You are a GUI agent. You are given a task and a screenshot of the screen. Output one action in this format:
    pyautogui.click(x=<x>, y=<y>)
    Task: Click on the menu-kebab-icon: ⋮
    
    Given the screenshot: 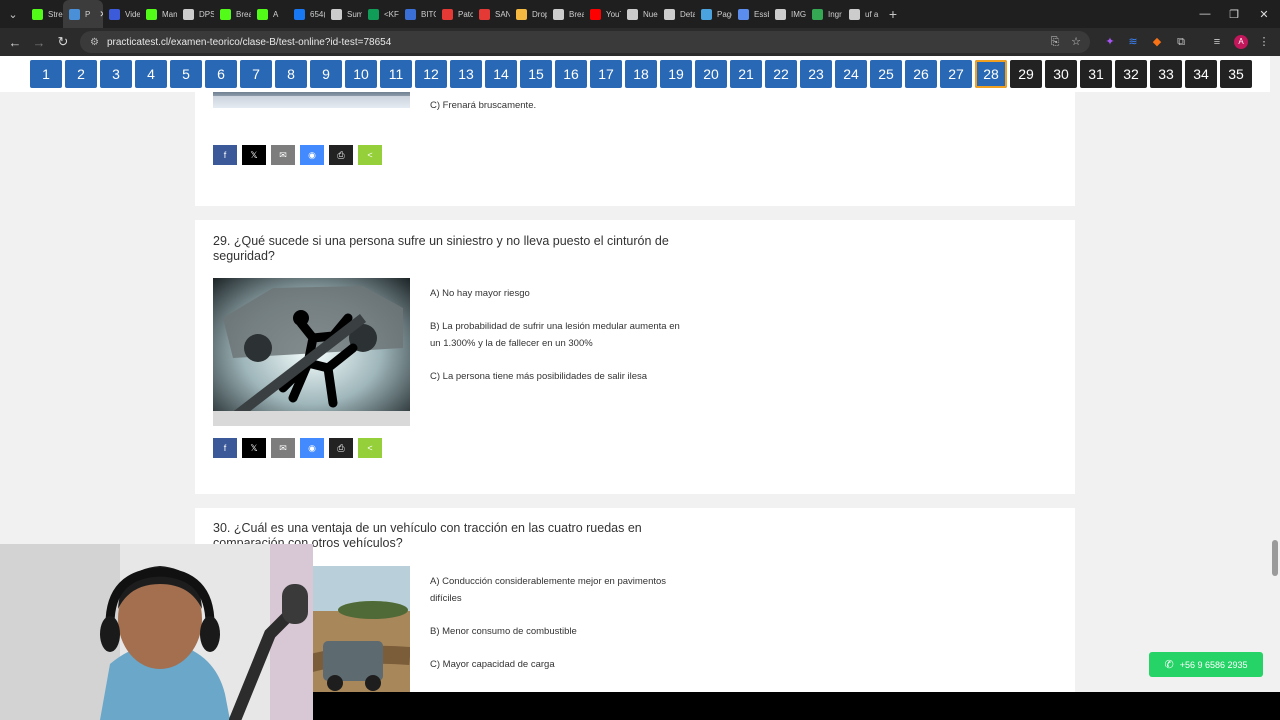 What is the action you would take?
    pyautogui.click(x=1264, y=42)
    